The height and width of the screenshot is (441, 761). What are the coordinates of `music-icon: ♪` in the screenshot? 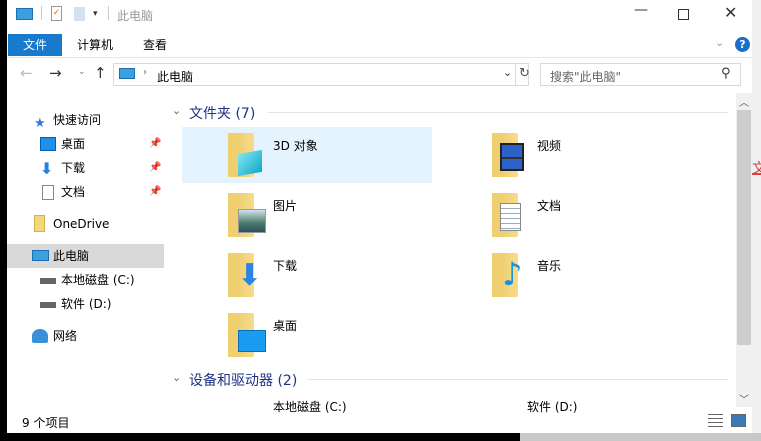 It's located at (512, 274).